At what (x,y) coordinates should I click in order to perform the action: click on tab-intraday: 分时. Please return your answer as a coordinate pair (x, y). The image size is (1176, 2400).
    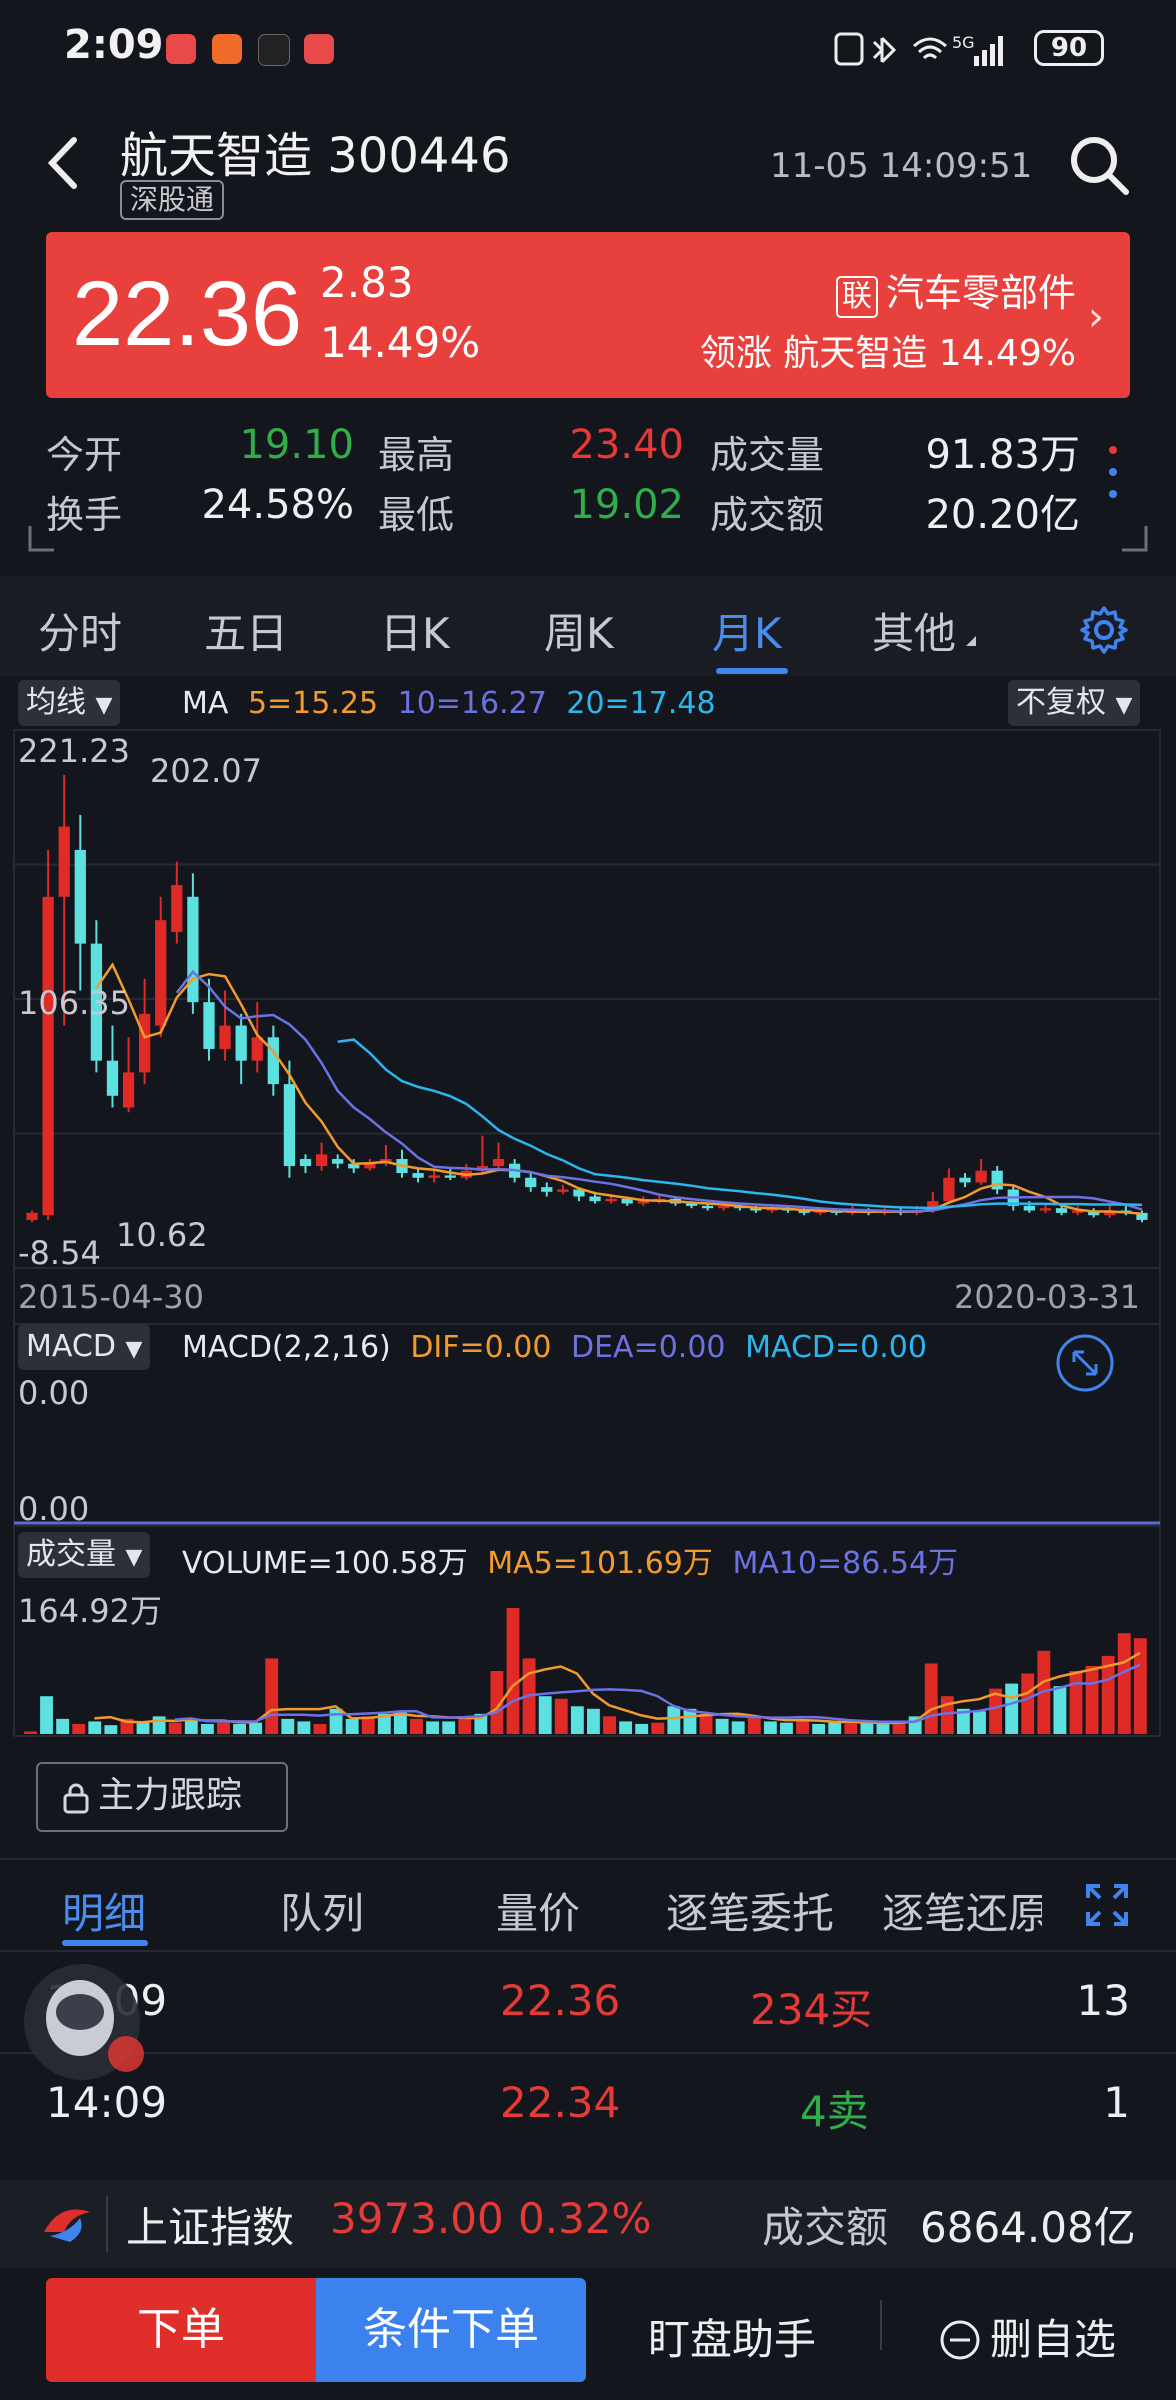
    Looking at the image, I should click on (80, 630).